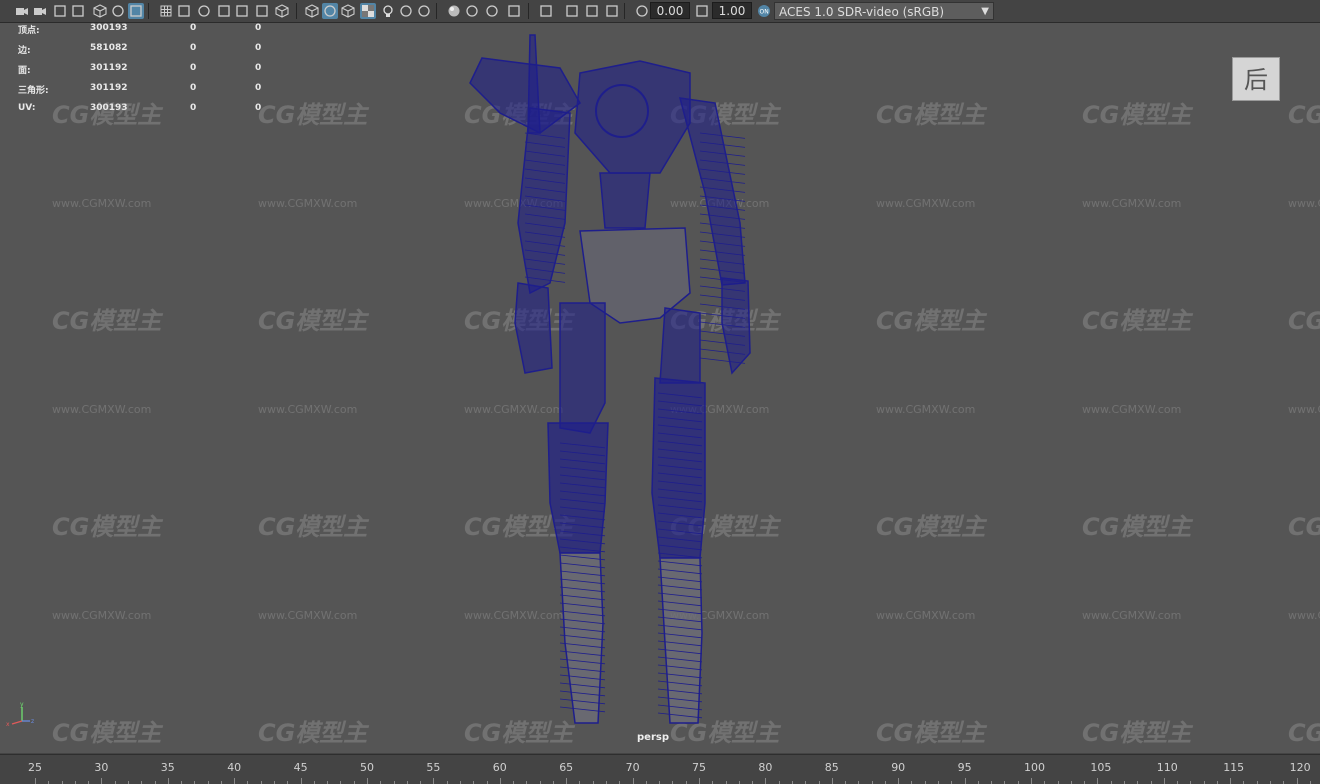 The width and height of the screenshot is (1320, 784). I want to click on hud-value: 300193, so click(109, 108).